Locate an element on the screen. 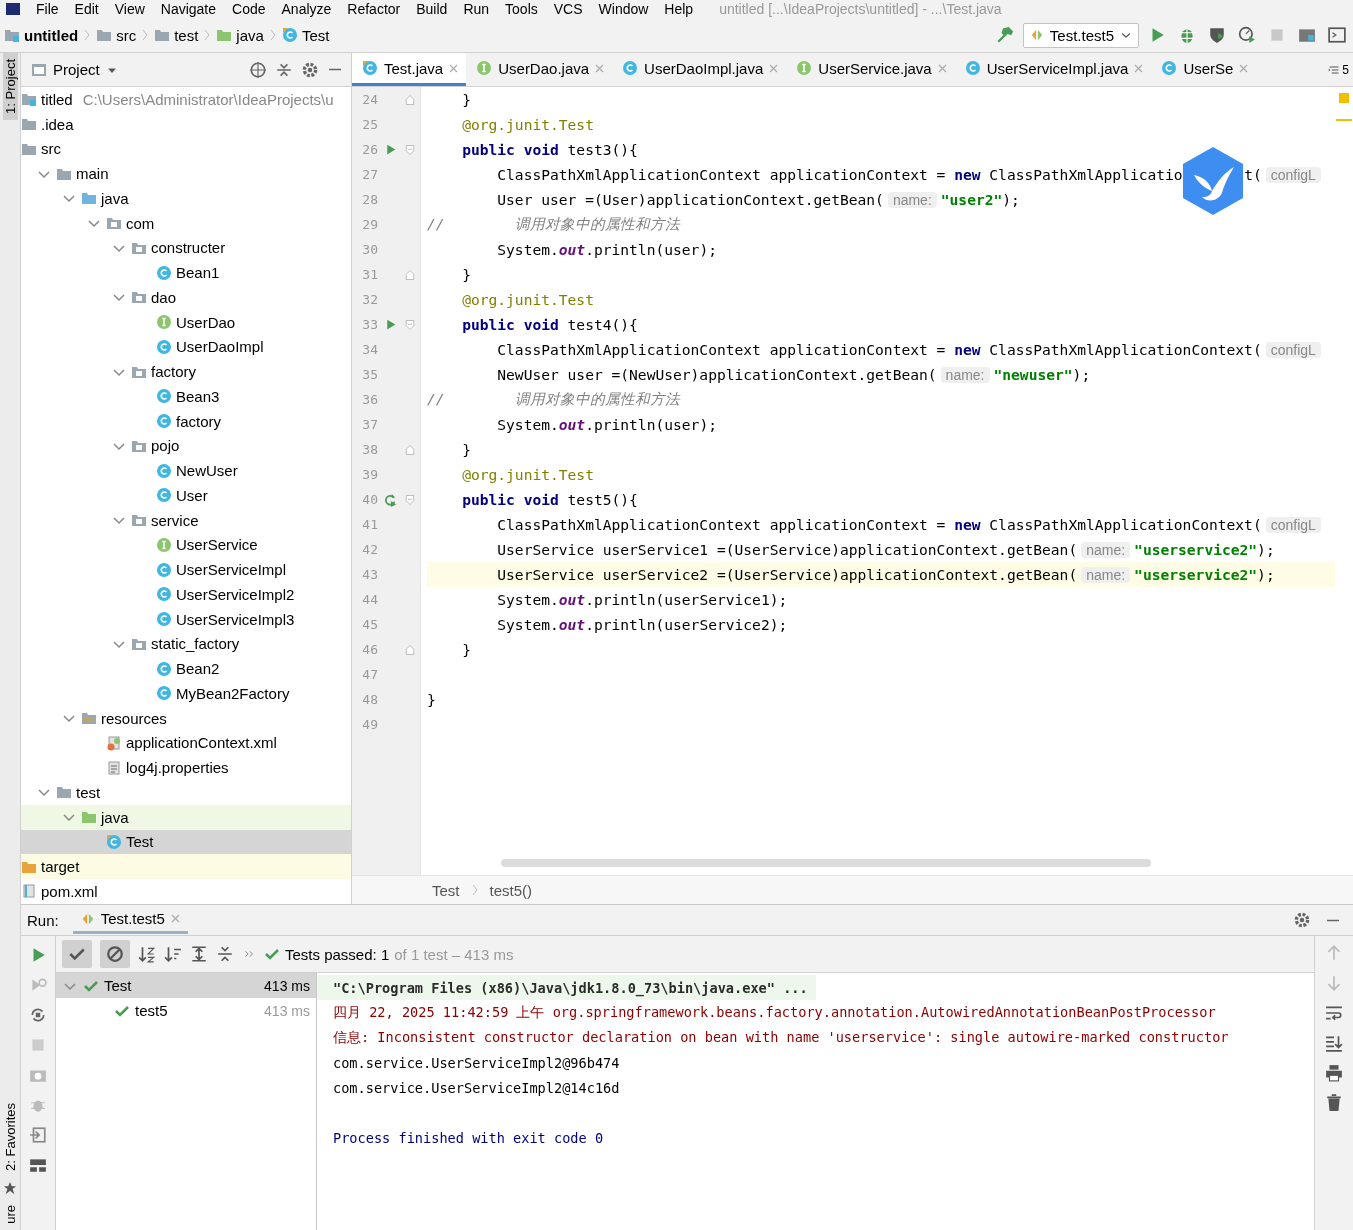  tool-window-button: 2: Favorites is located at coordinates (10, 1137).